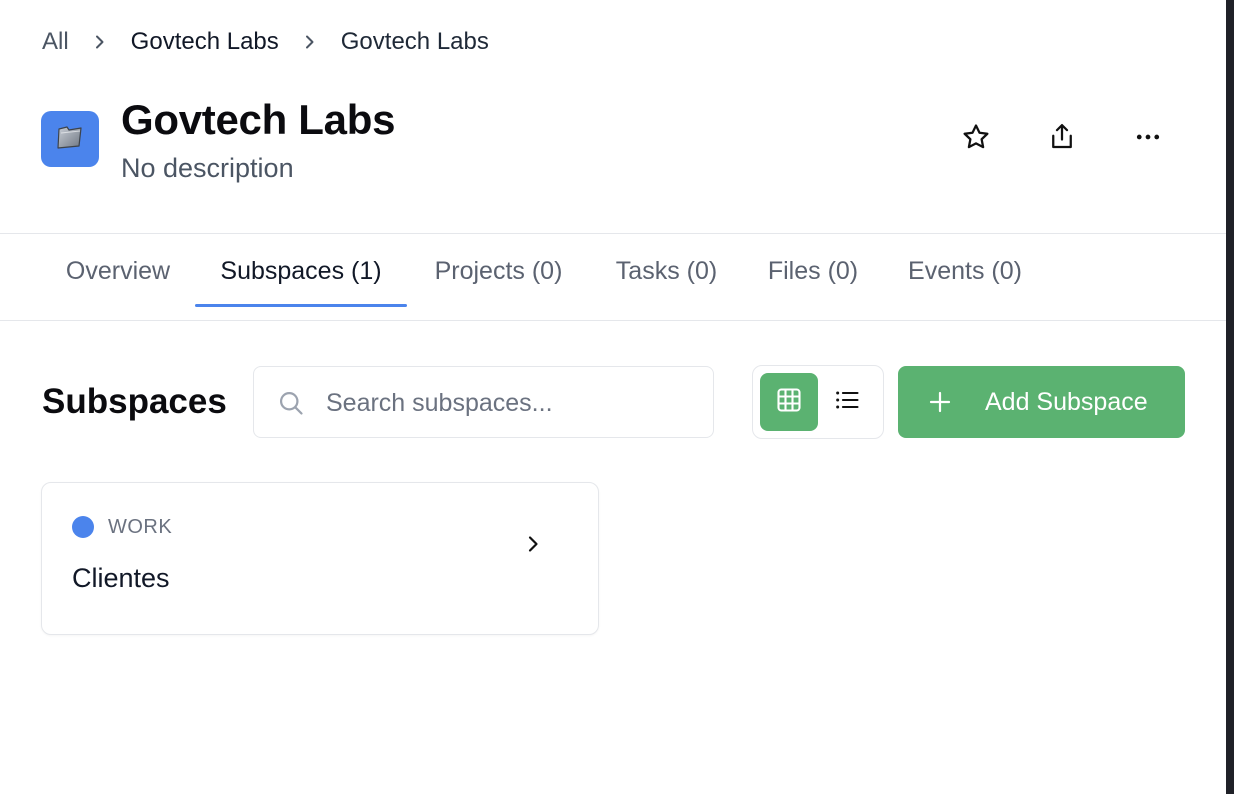  Describe the element at coordinates (813, 271) in the screenshot. I see `tab-files: Files (0)` at that location.